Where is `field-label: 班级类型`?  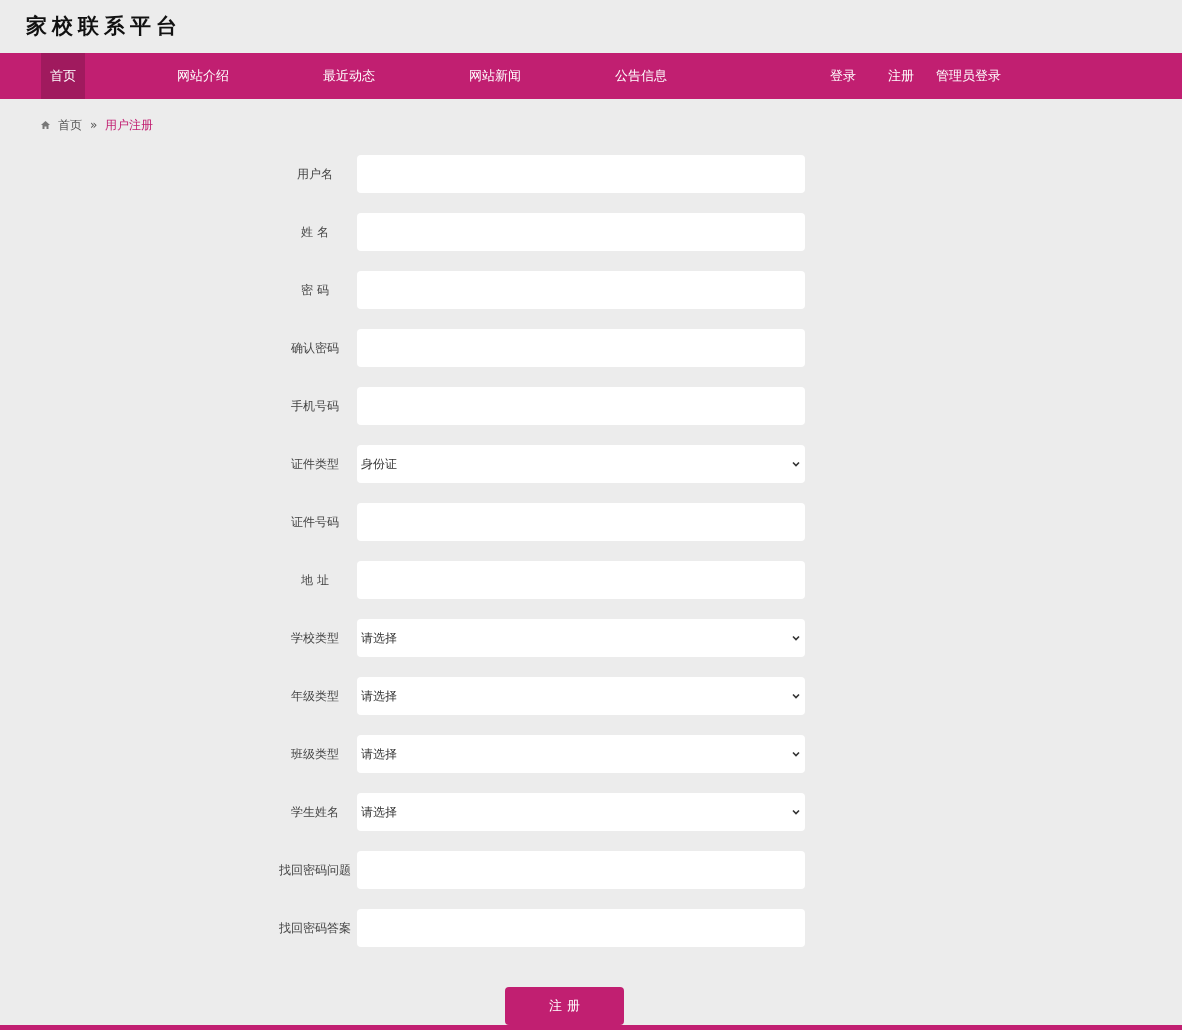
field-label: 班级类型 is located at coordinates (315, 754).